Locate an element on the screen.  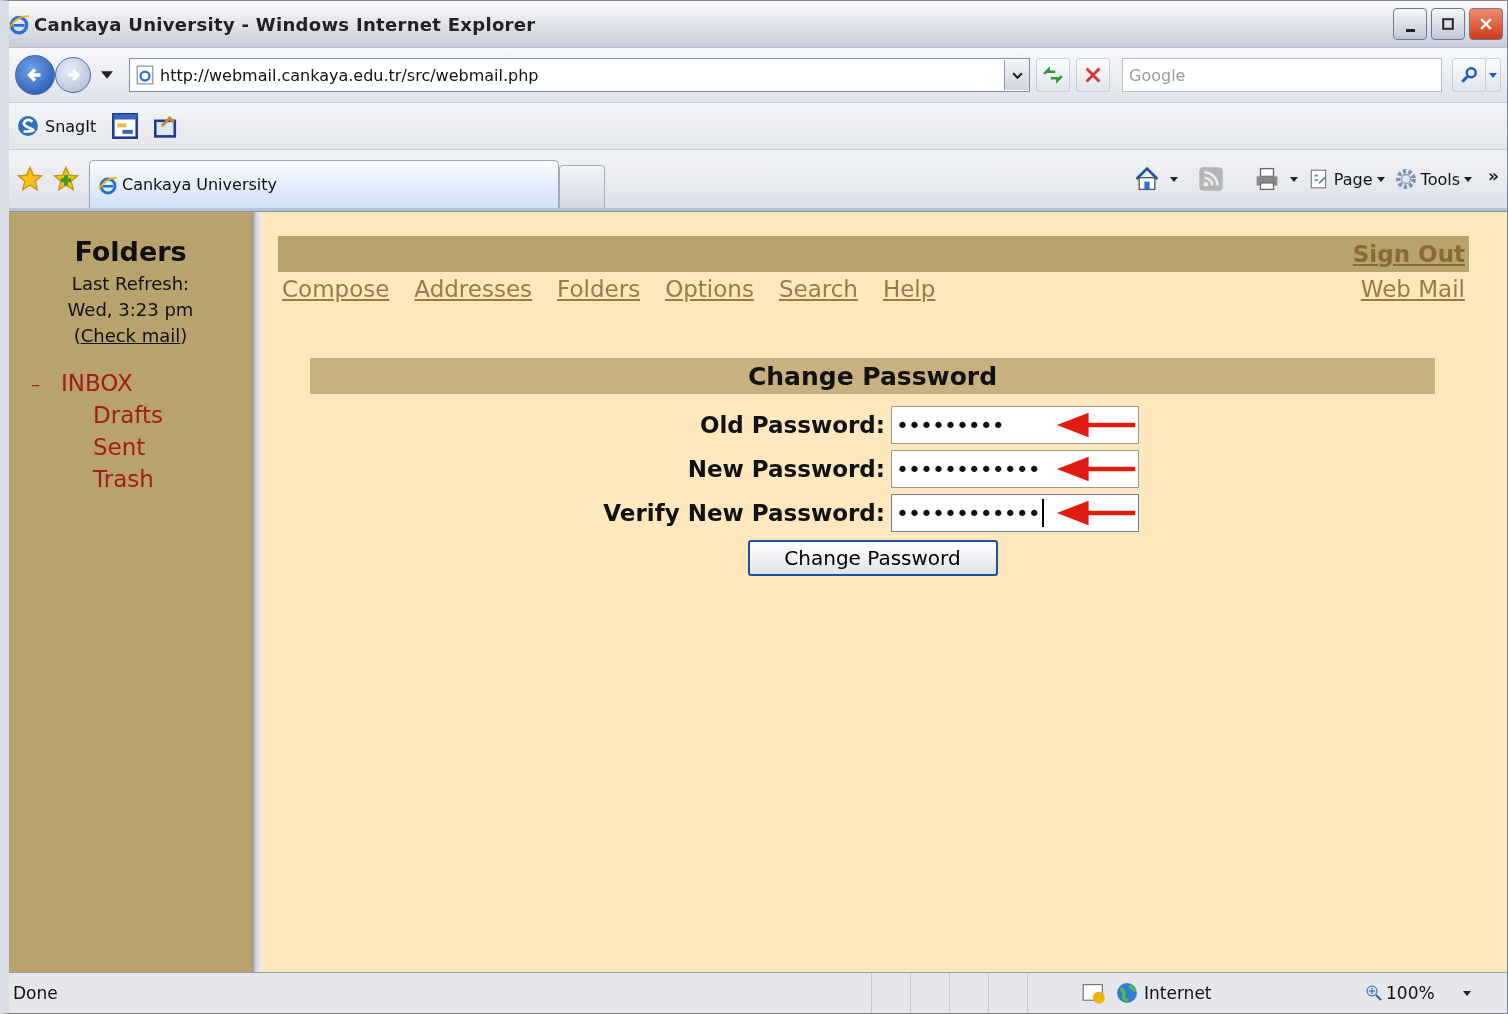
address-field: http://webmail.cankaya.edu.tr/src/webmail.php is located at coordinates (579, 75).